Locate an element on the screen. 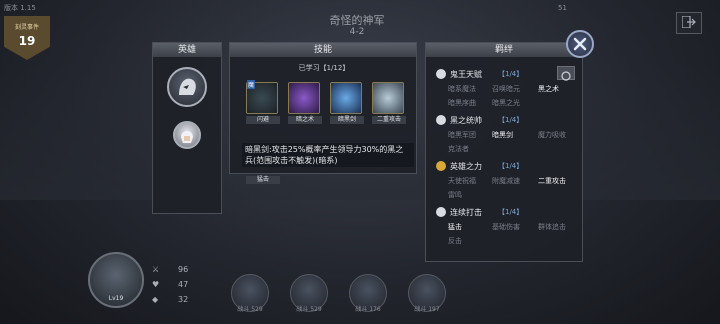 The image size is (720, 324). bond-trait: 暗黑军团 is located at coordinates (462, 135).